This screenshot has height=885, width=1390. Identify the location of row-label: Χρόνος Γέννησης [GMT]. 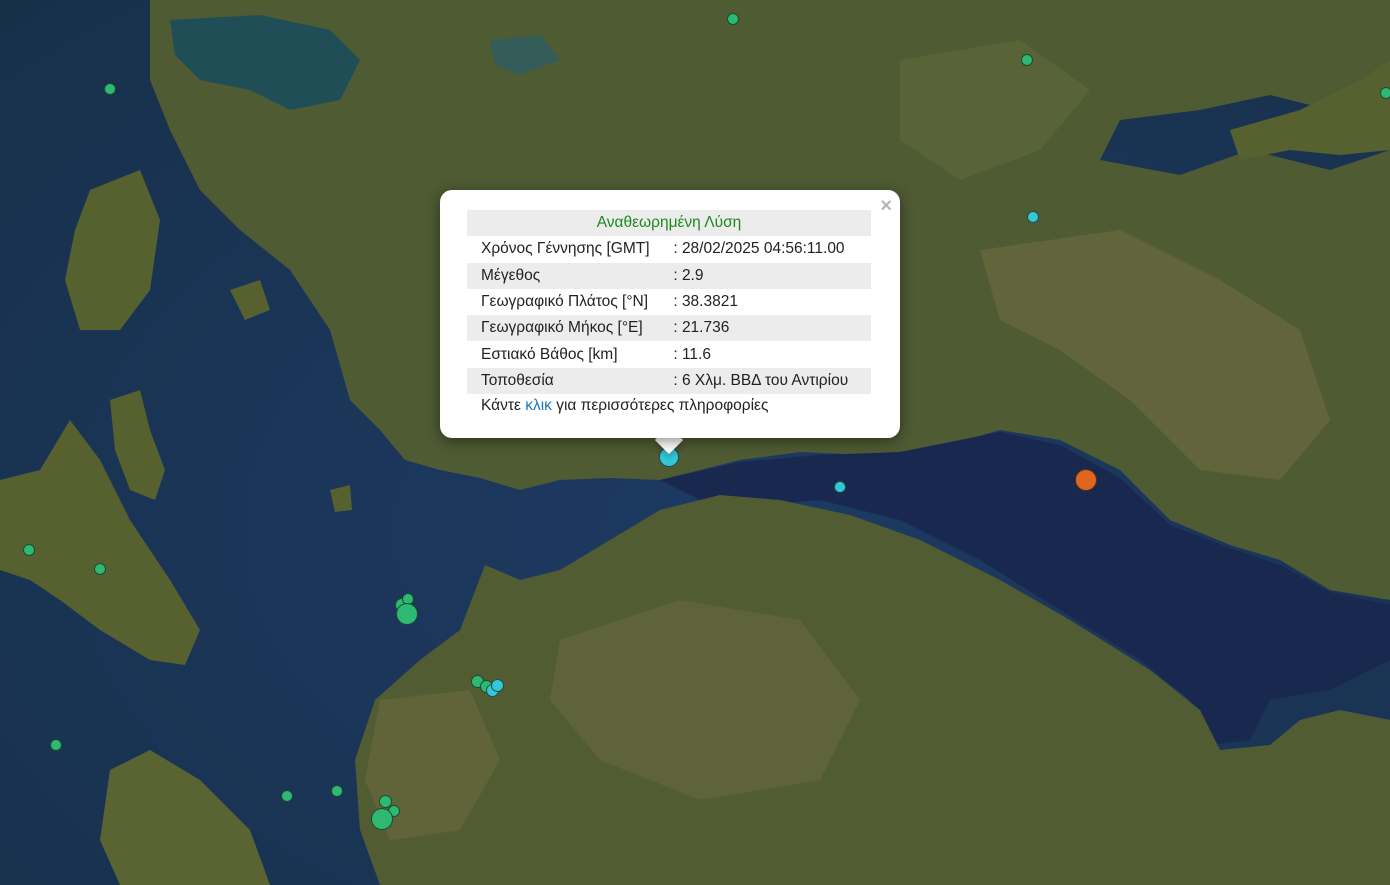
(565, 249).